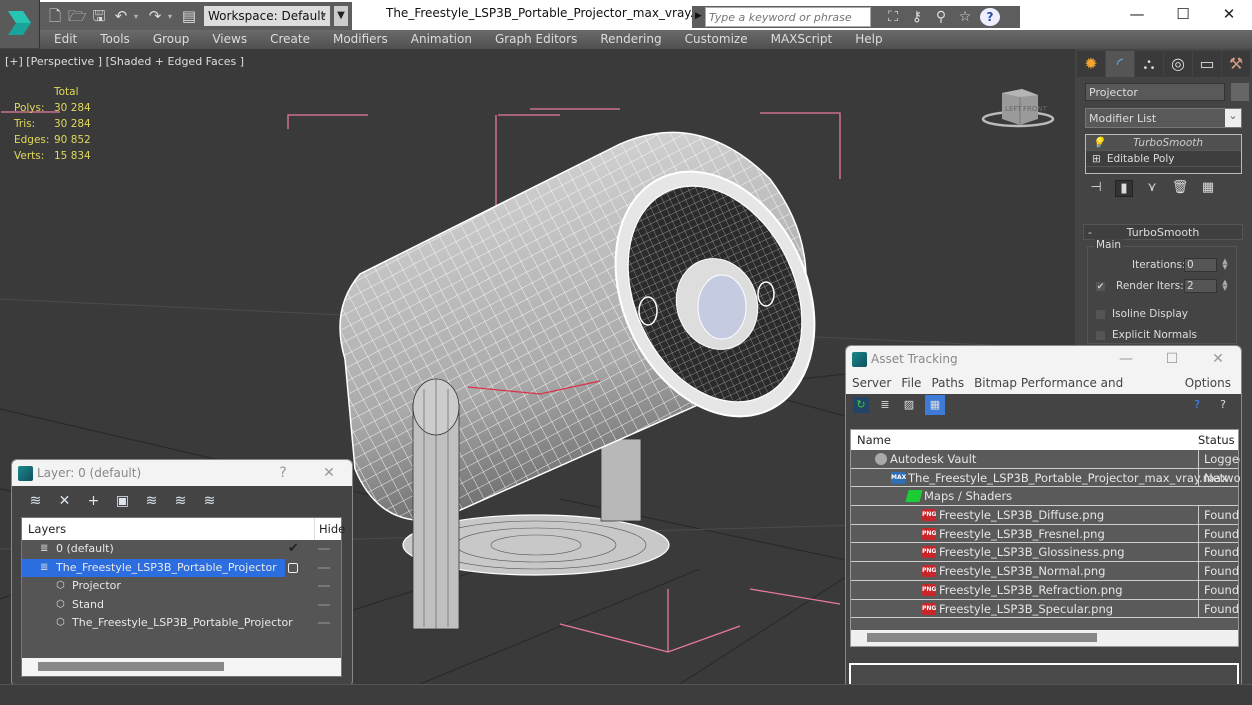  Describe the element at coordinates (1208, 383) in the screenshot. I see `menu-options: Options` at that location.